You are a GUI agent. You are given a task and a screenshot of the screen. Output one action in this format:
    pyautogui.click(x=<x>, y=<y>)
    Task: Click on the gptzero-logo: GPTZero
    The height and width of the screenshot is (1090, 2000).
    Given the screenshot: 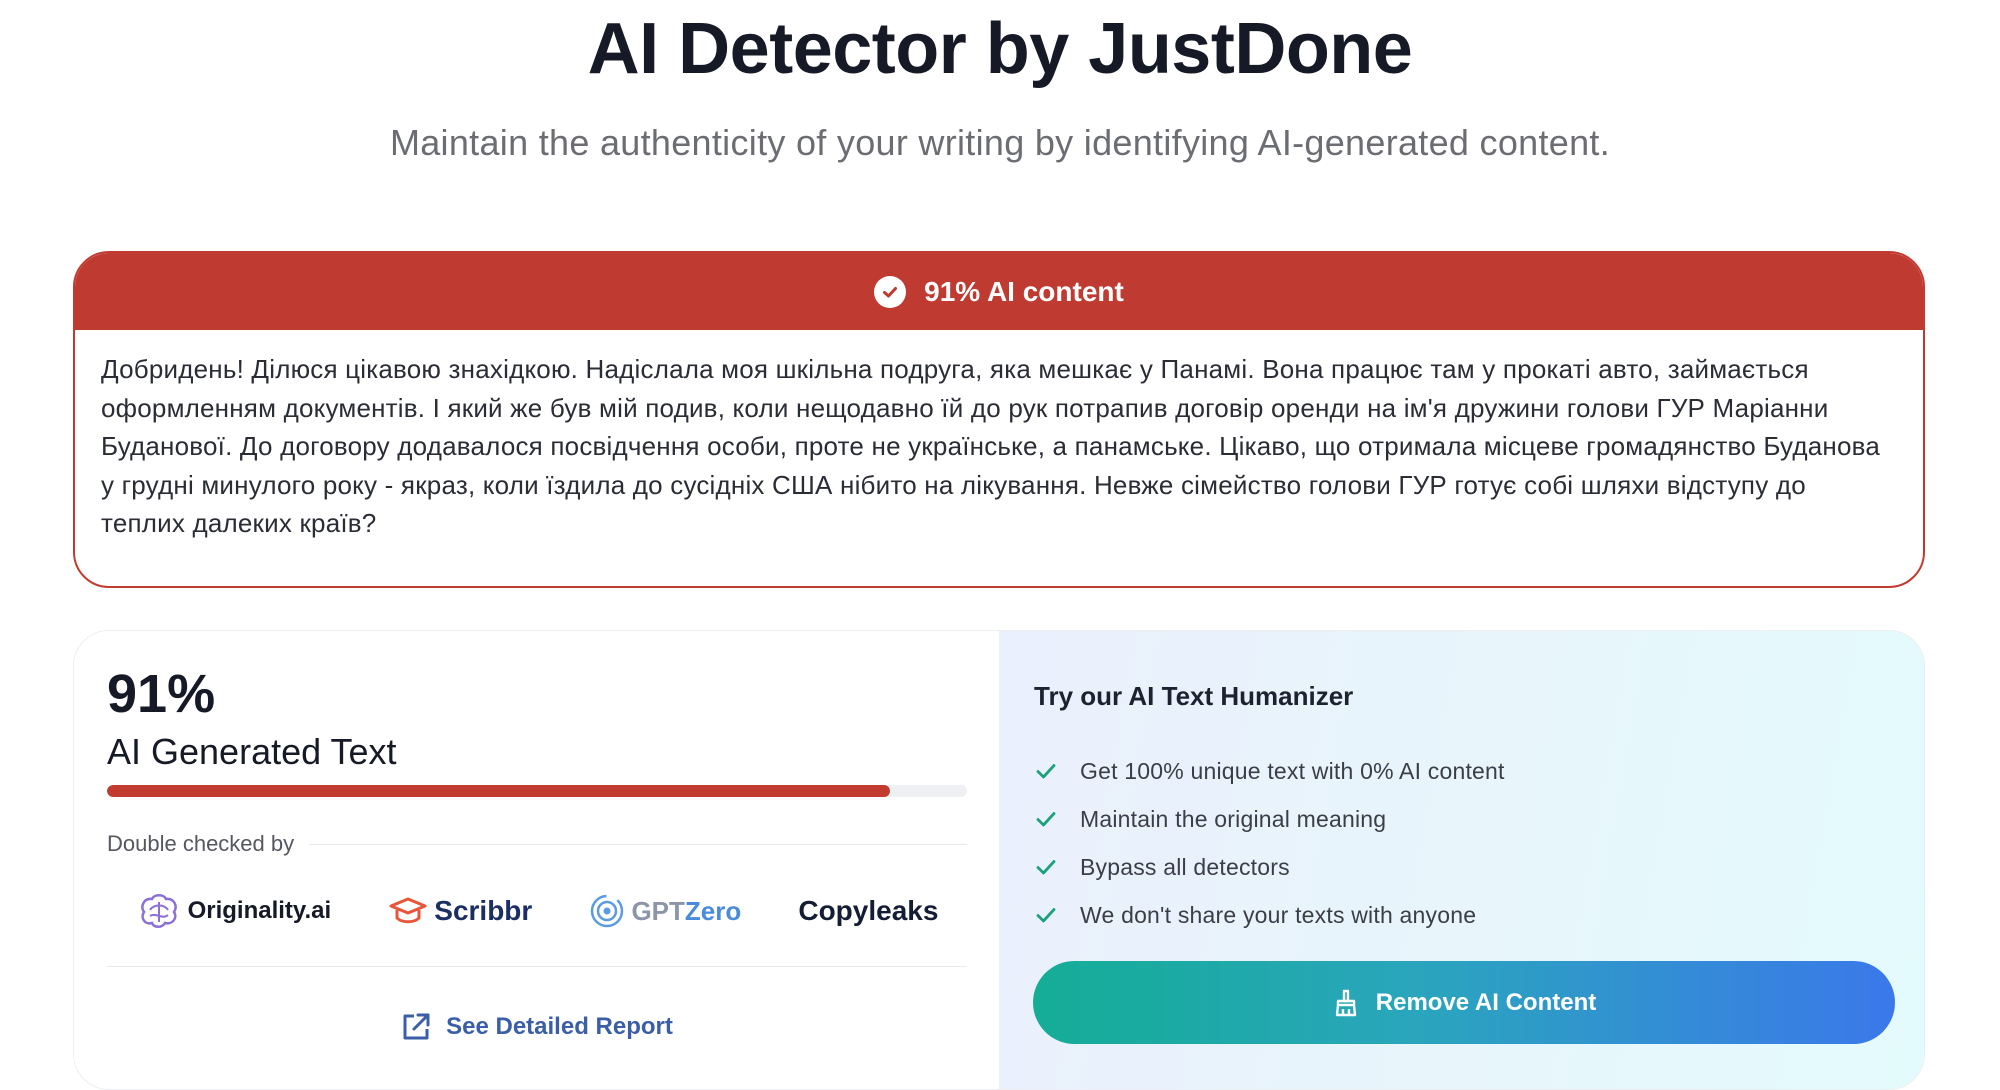 What is the action you would take?
    pyautogui.click(x=665, y=911)
    